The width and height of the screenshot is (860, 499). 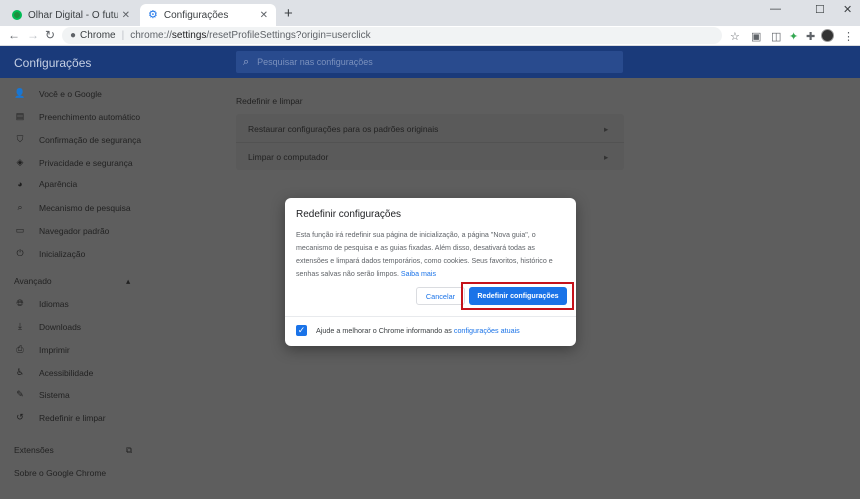 What do you see at coordinates (487, 330) in the screenshot?
I see `current-settings-link: configurações atuais` at bounding box center [487, 330].